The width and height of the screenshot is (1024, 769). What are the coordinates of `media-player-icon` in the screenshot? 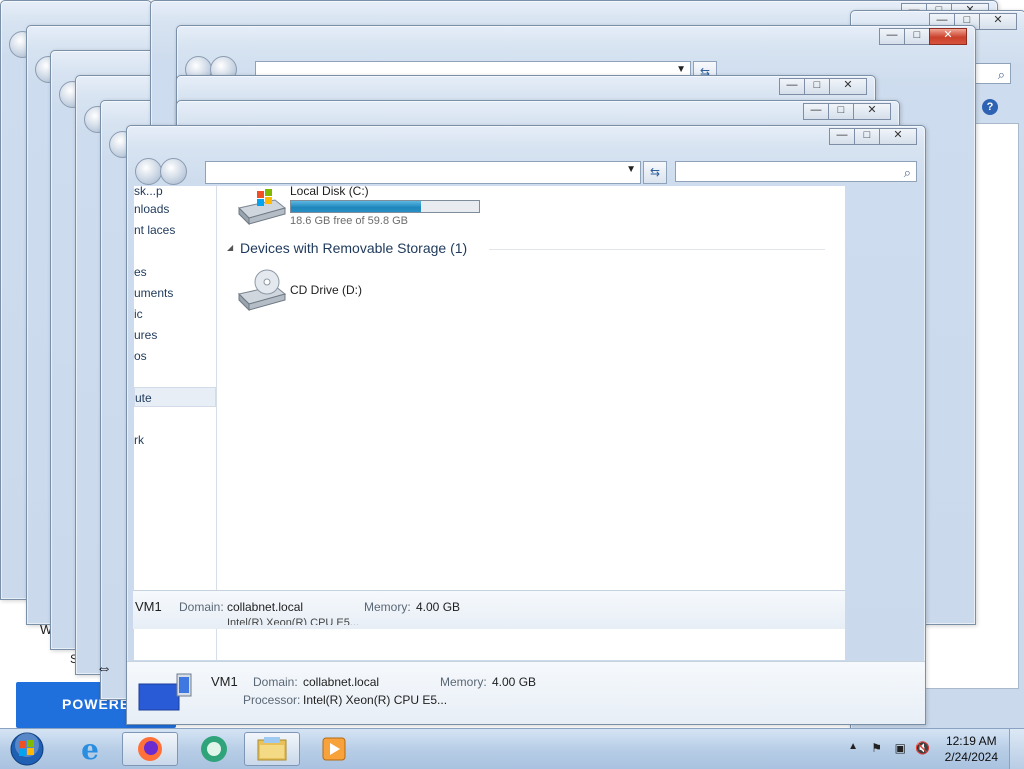 It's located at (334, 749).